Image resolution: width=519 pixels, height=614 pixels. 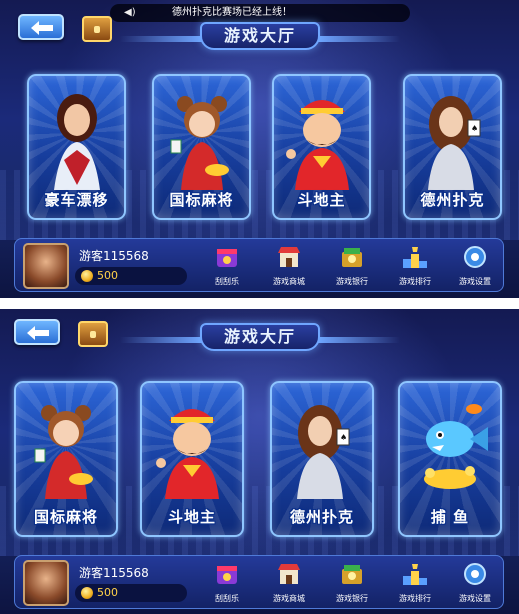 I want to click on announcement-text: 德州扑克比赛场已经上线！, so click(x=232, y=12).